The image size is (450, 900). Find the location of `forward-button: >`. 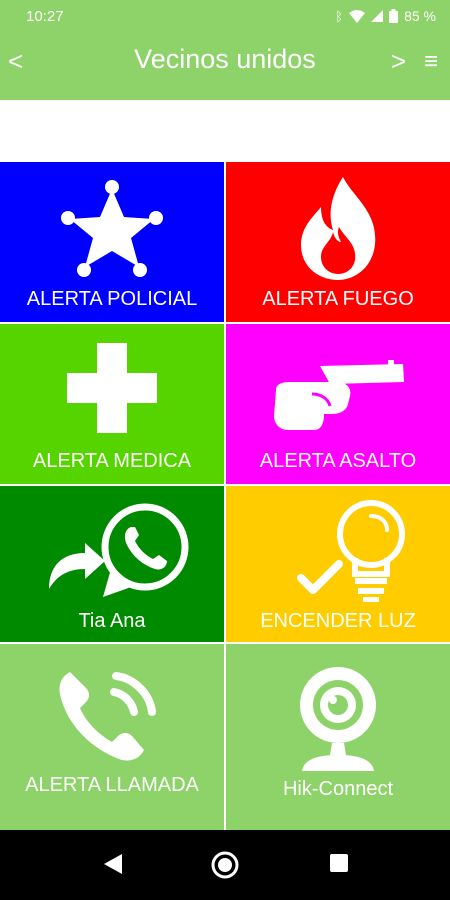

forward-button: > is located at coordinates (398, 61).